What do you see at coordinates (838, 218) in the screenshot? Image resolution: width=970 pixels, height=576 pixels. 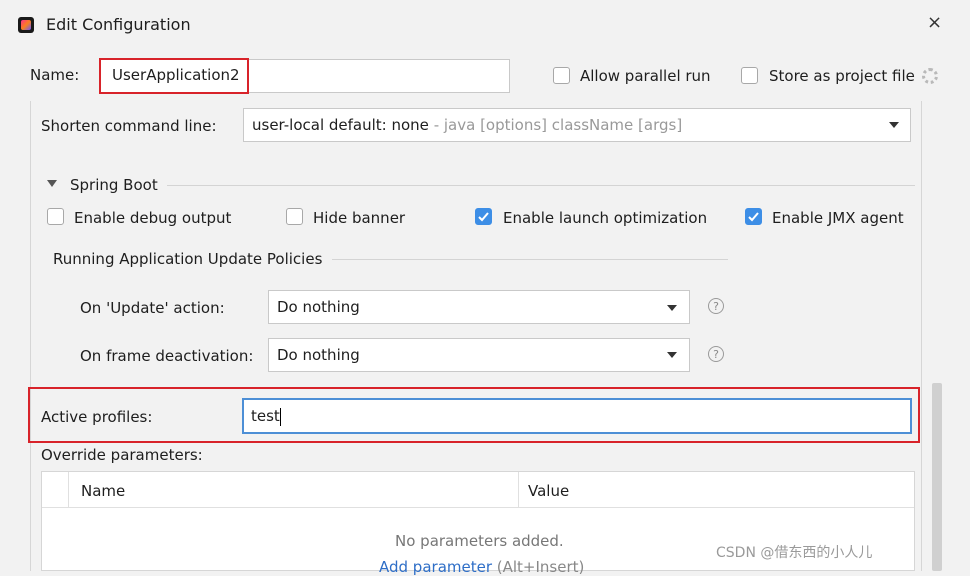 I see `jmx-agent-label: Enable JMX agent` at bounding box center [838, 218].